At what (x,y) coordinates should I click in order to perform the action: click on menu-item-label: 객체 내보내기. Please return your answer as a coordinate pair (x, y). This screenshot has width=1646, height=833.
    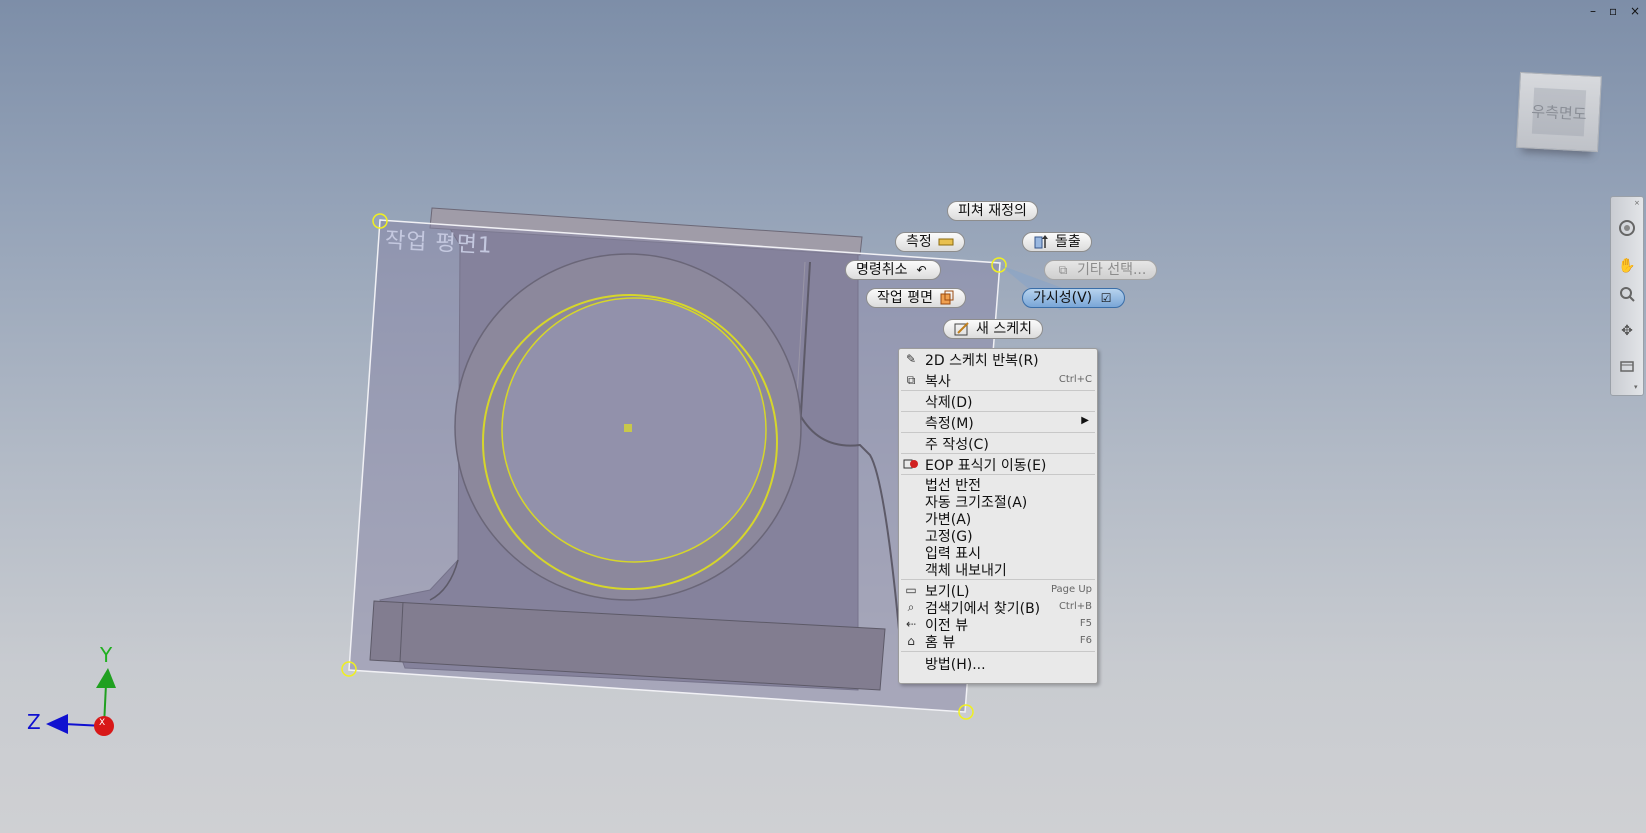
    Looking at the image, I should click on (966, 571).